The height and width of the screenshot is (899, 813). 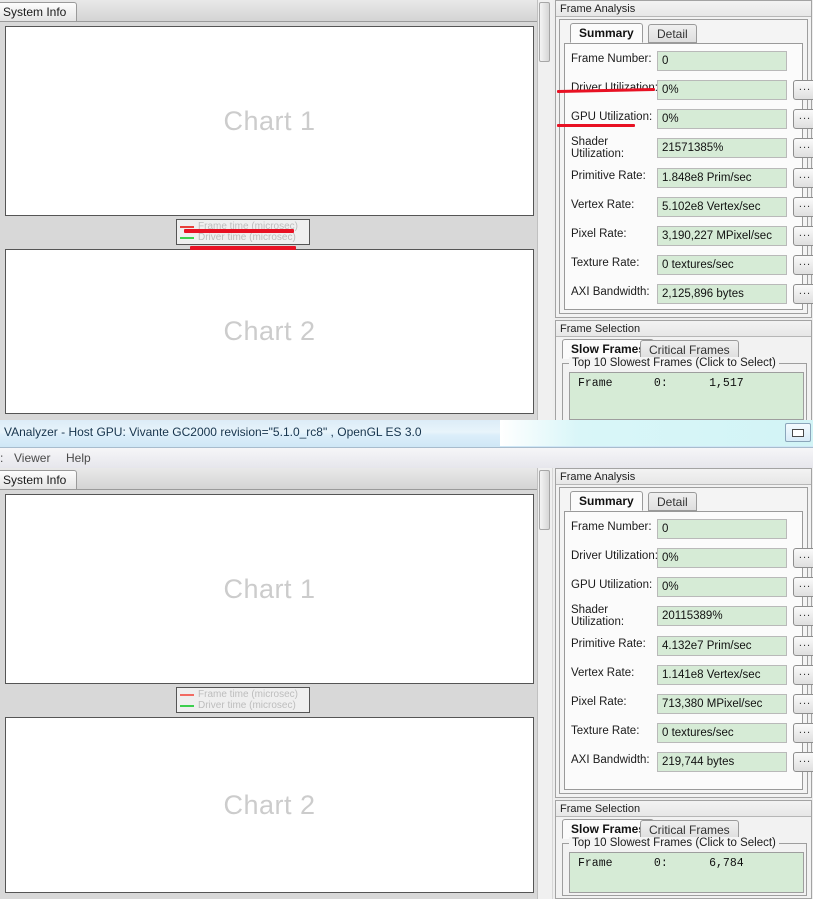 I want to click on chart-1-title-bottom: Chart 1, so click(x=269, y=588).